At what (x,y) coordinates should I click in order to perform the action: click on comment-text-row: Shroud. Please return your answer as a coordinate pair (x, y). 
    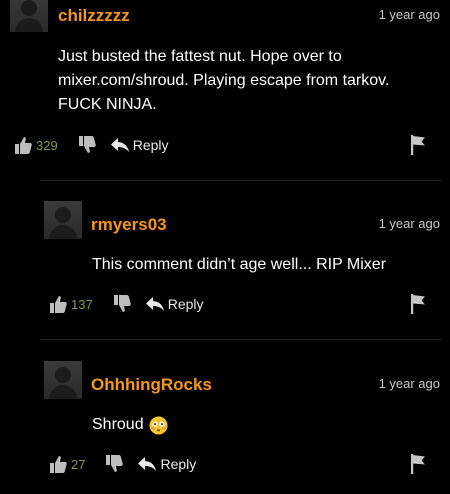
    Looking at the image, I should click on (262, 425).